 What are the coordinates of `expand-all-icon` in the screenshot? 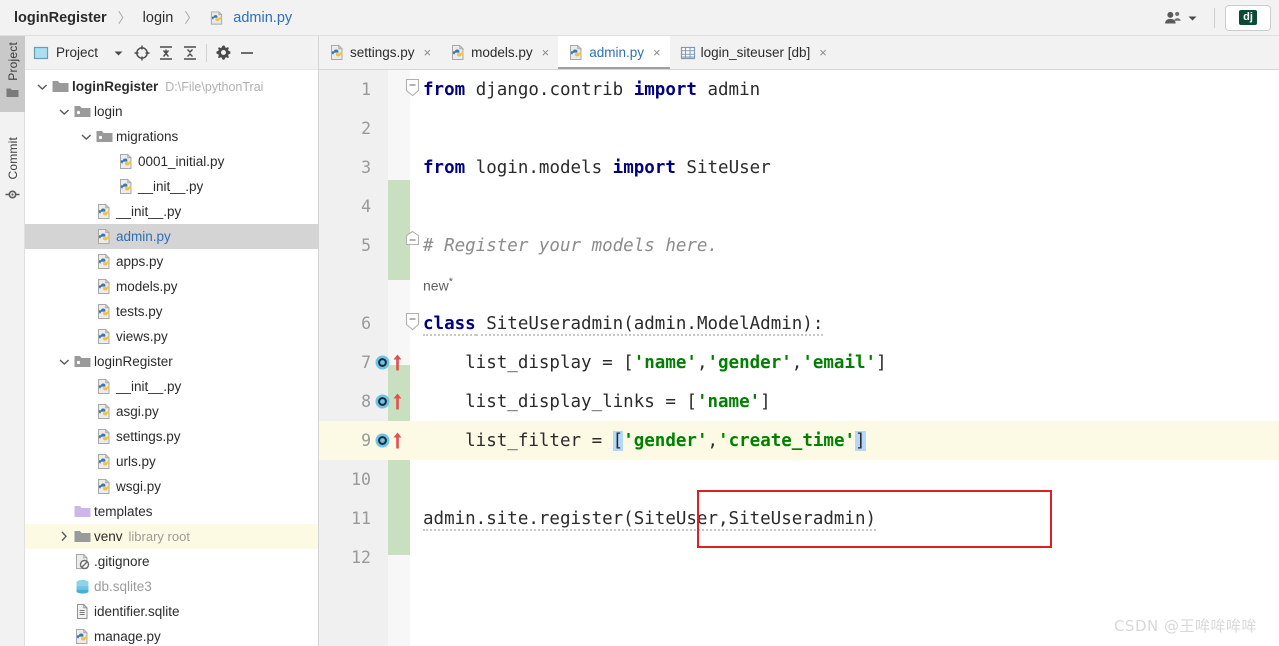 It's located at (166, 53).